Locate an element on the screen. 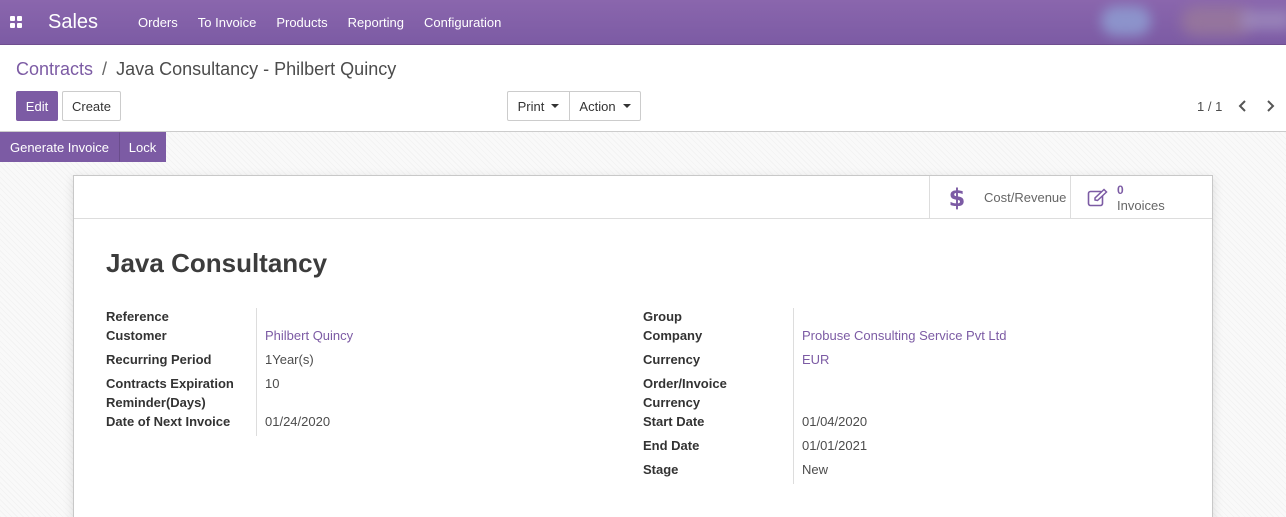  menu-reporting: Reporting is located at coordinates (376, 22).